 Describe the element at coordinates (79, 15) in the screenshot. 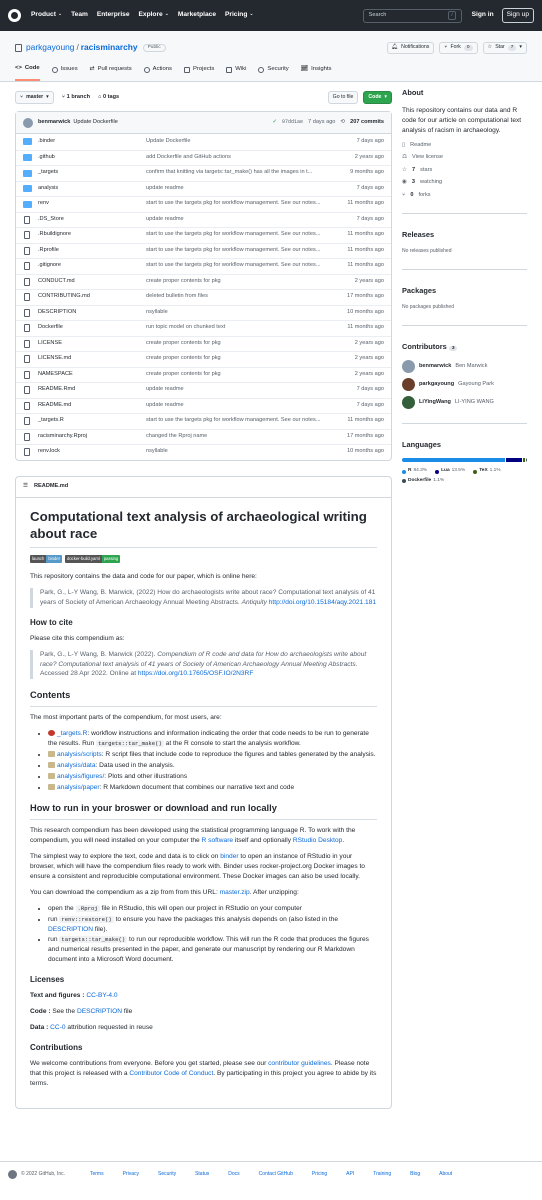

I see `nav-team: Team` at that location.